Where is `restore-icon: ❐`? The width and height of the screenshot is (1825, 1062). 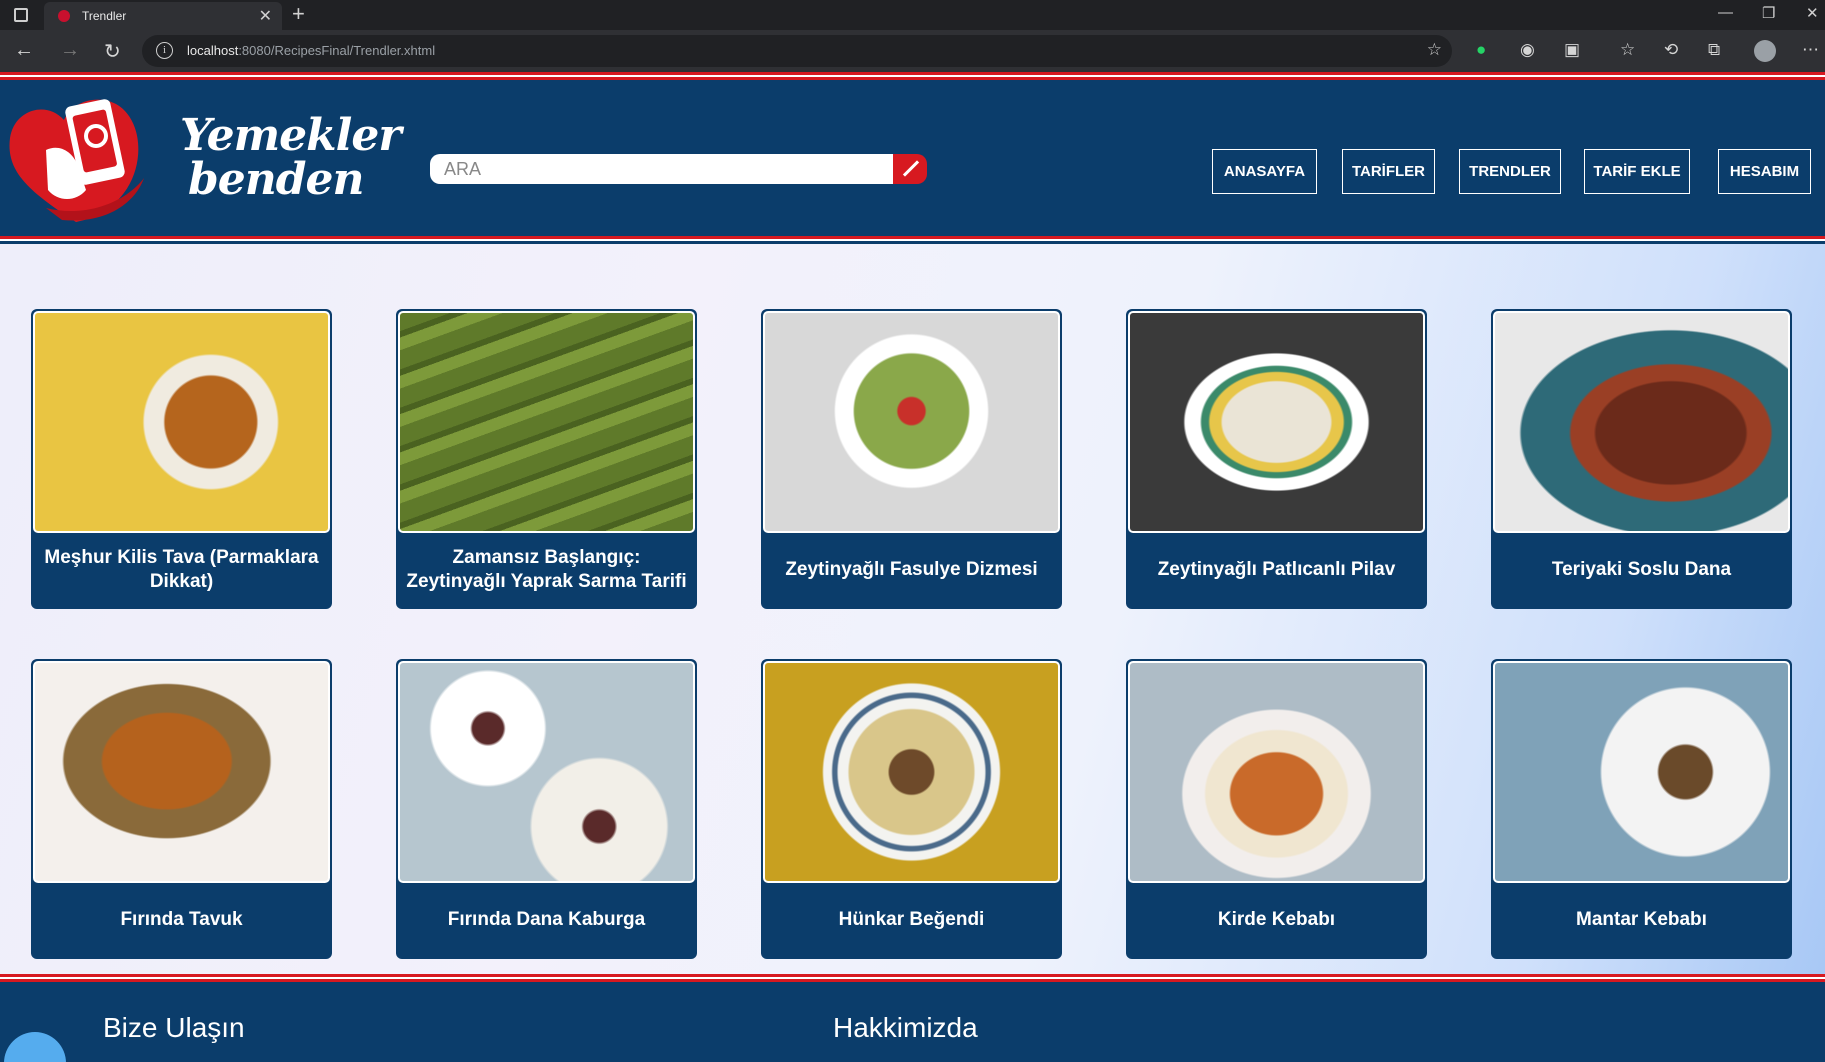
restore-icon: ❐ is located at coordinates (1768, 13).